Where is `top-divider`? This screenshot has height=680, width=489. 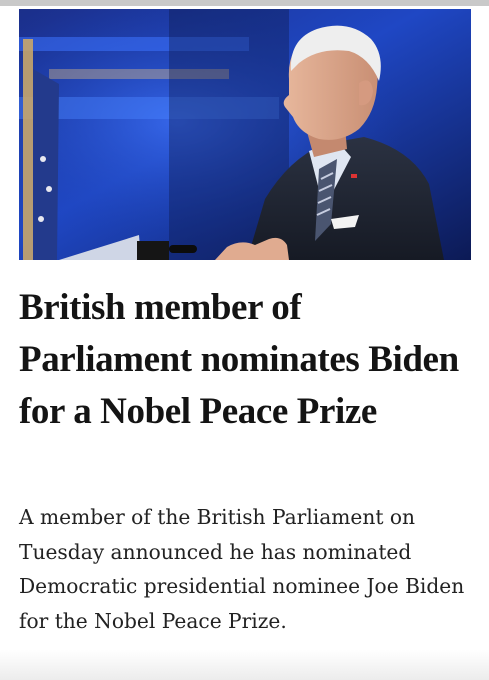 top-divider is located at coordinates (244, 3).